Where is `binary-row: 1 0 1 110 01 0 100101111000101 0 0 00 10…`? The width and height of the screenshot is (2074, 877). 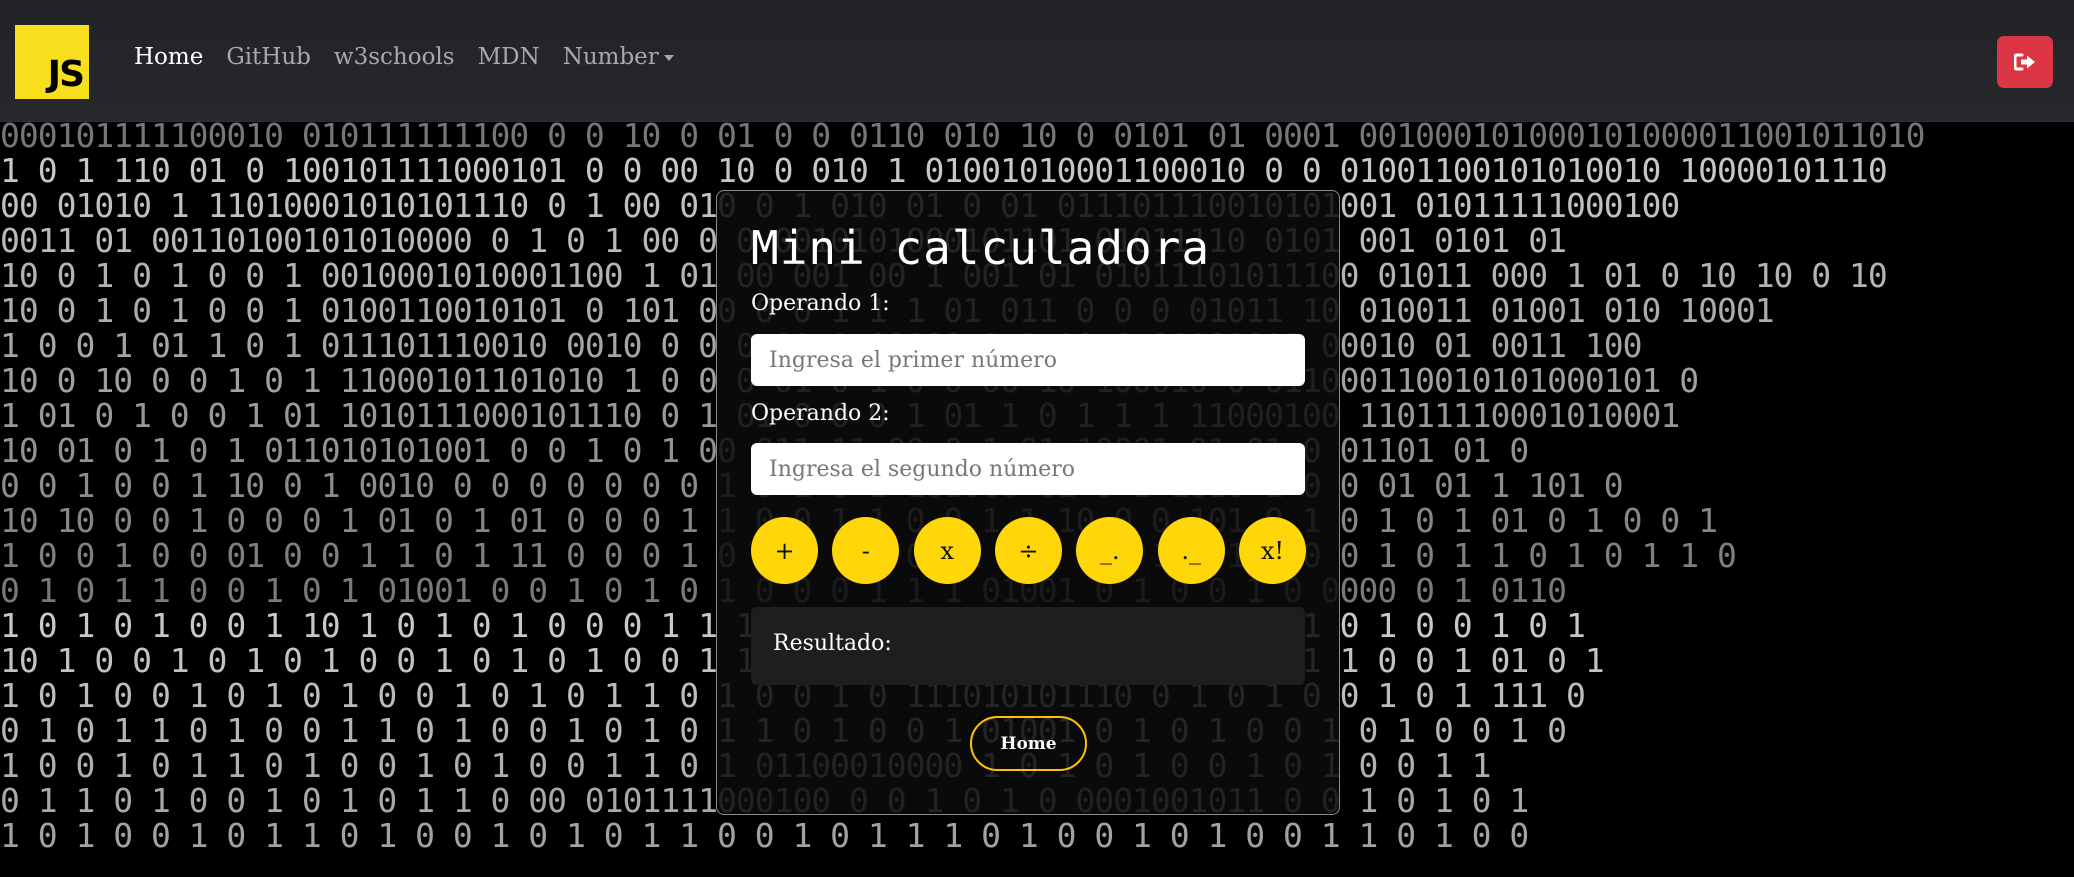
binary-row: 1 0 1 110 01 0 100101111000101 0 0 00 10… is located at coordinates (944, 170).